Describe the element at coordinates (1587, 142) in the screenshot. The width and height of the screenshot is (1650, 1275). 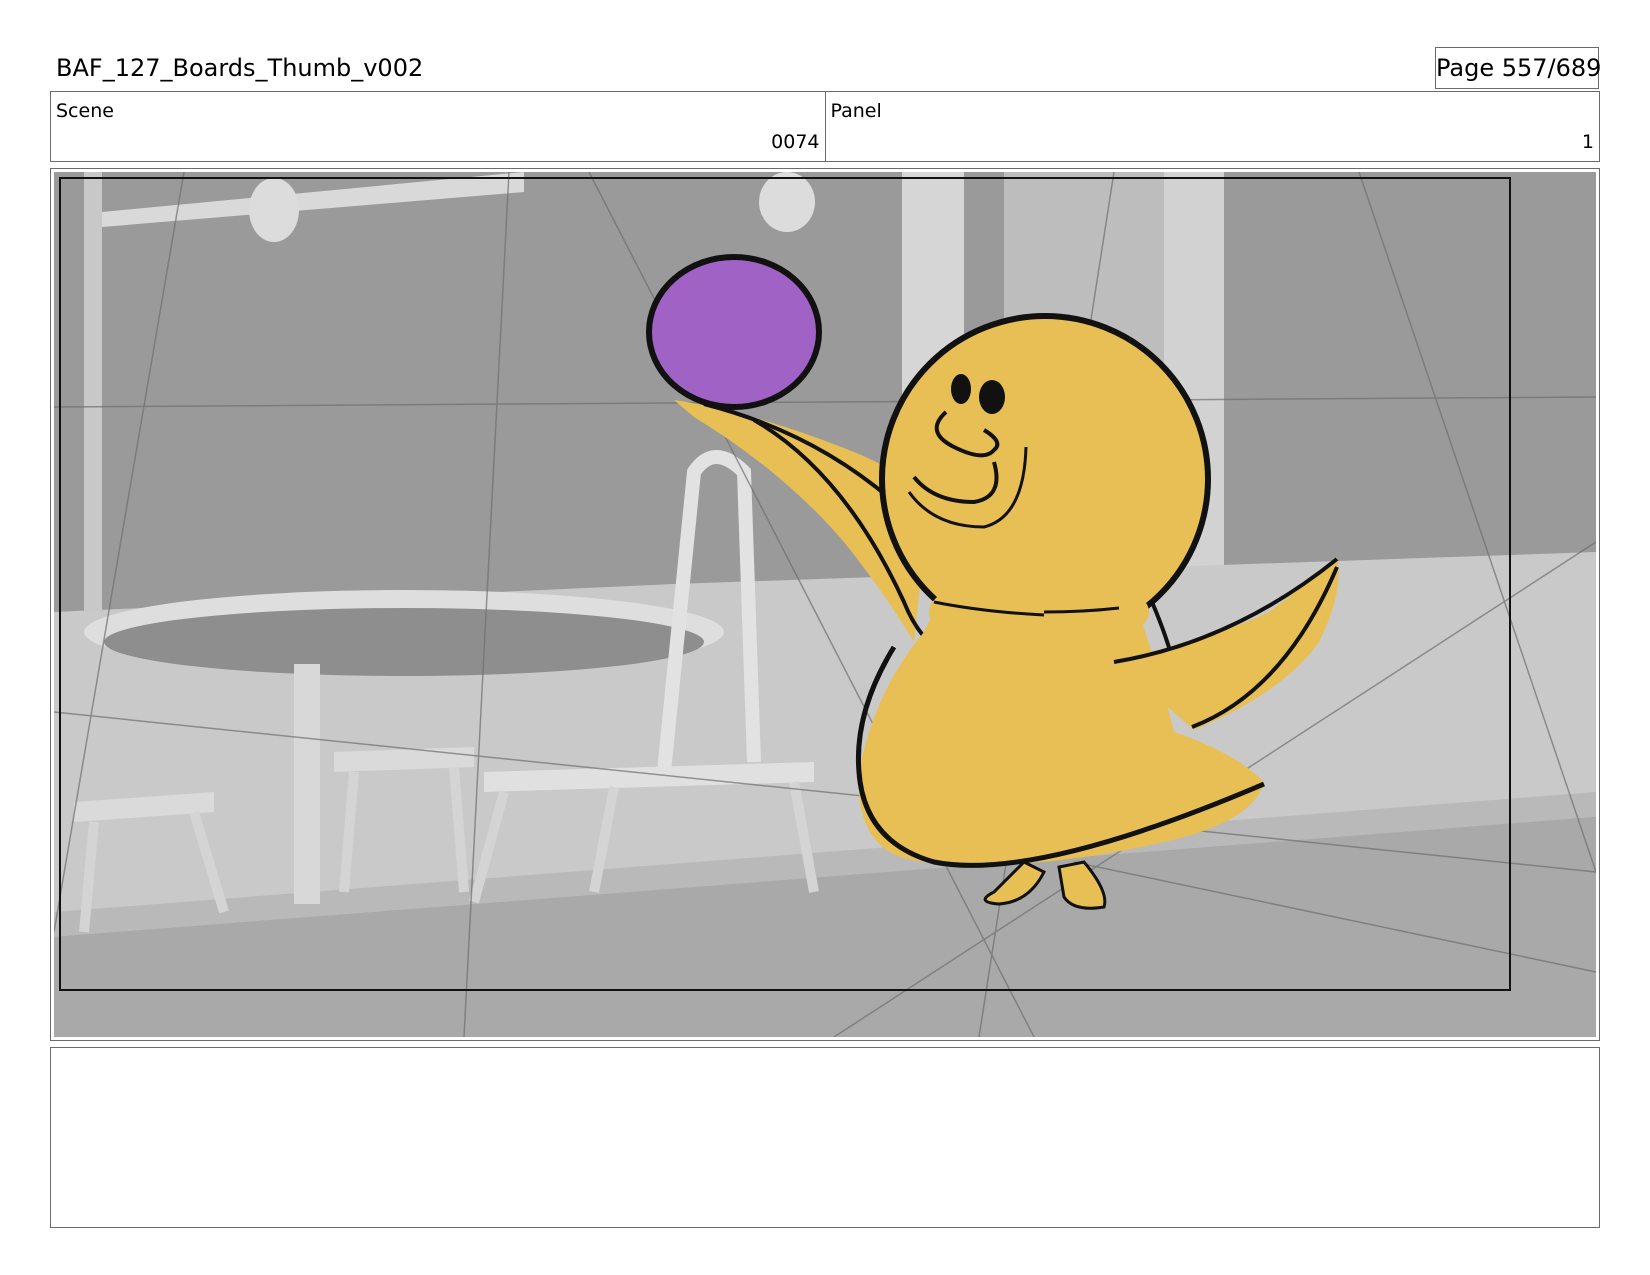
I see `panel-number: 1` at that location.